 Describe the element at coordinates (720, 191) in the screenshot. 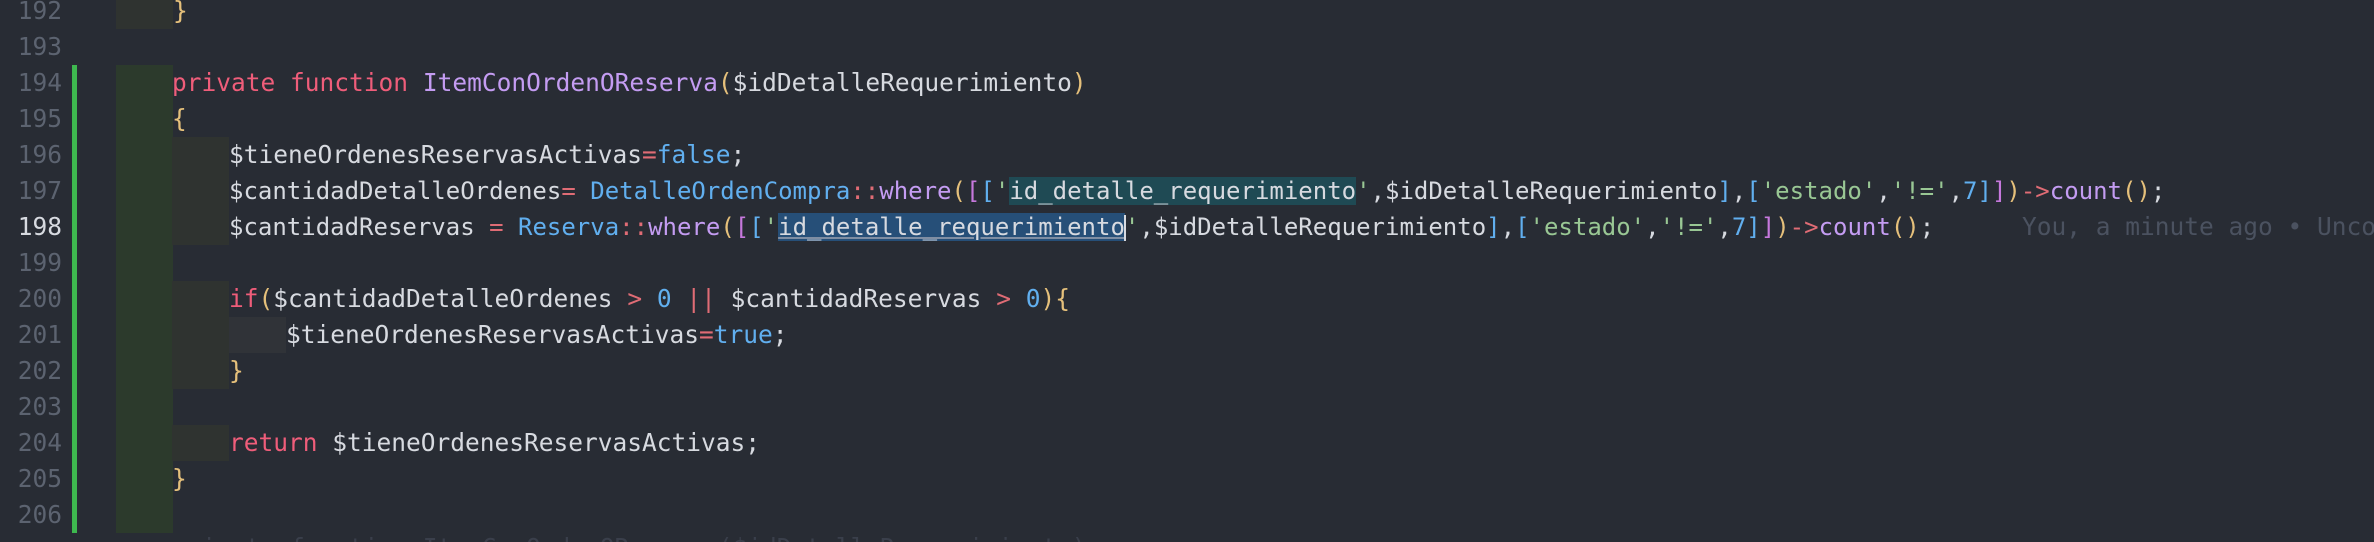

I see `class-name: DetalleOrdenCompra` at that location.